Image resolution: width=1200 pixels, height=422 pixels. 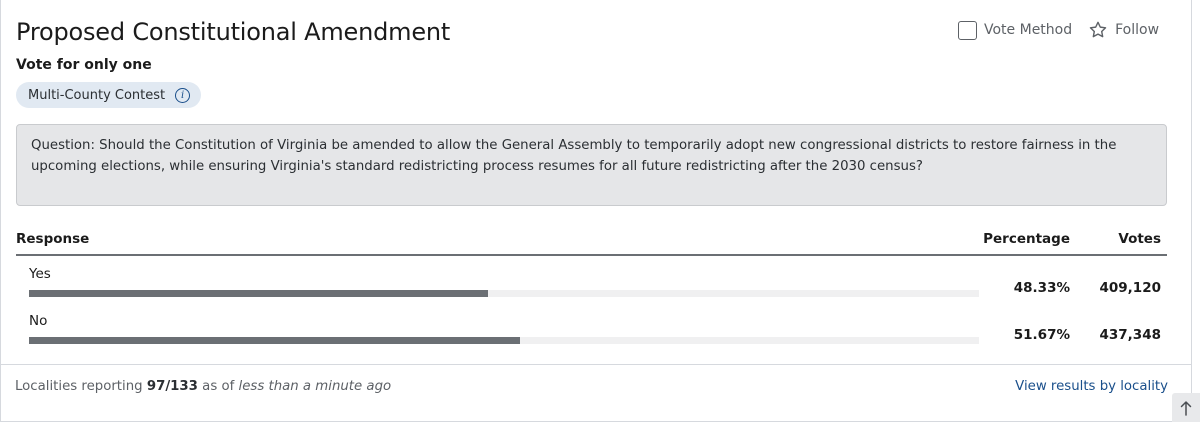 I want to click on response-label: No, so click(x=38, y=321).